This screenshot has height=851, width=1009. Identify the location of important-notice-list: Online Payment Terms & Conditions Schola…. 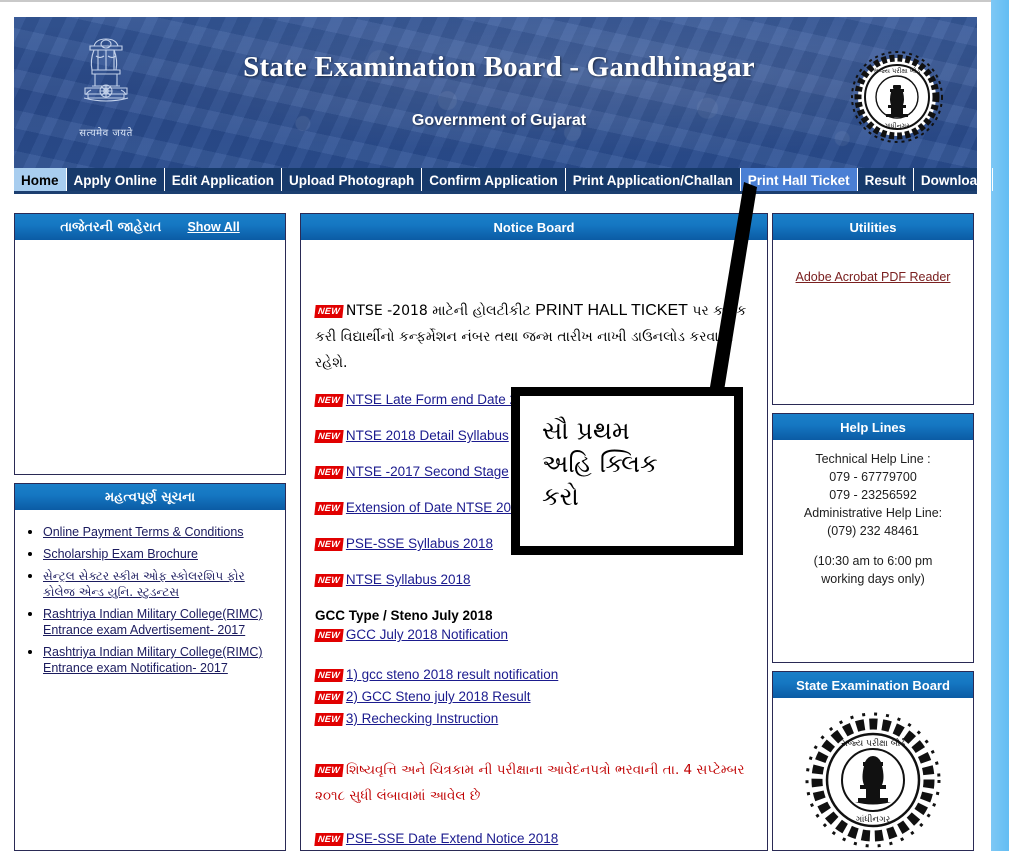
(150, 600).